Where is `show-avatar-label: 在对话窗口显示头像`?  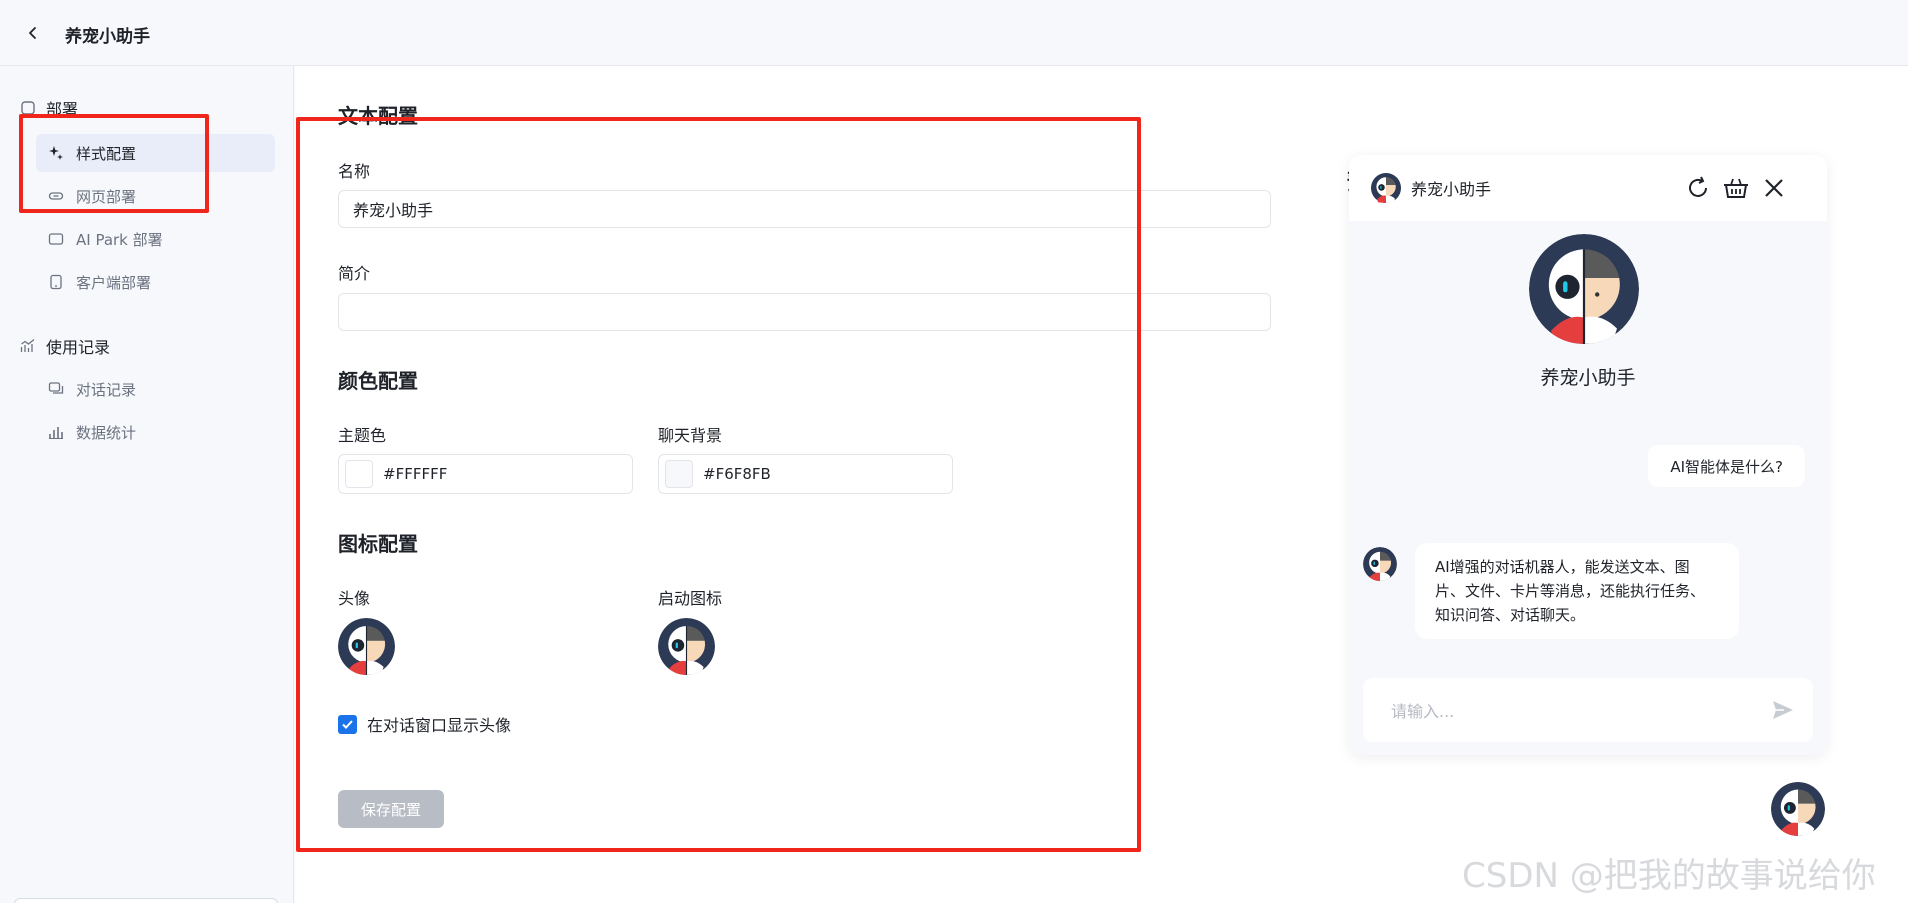 show-avatar-label: 在对话窗口显示头像 is located at coordinates (439, 725).